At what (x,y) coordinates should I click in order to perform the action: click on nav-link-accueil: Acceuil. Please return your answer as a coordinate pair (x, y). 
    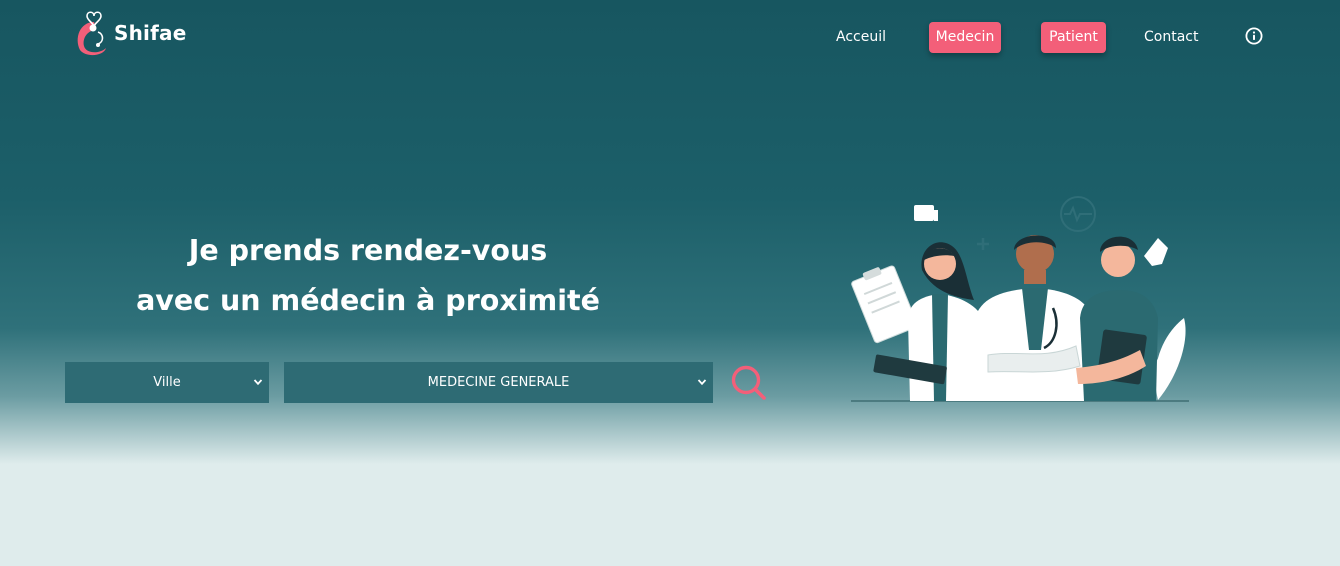
    Looking at the image, I should click on (861, 37).